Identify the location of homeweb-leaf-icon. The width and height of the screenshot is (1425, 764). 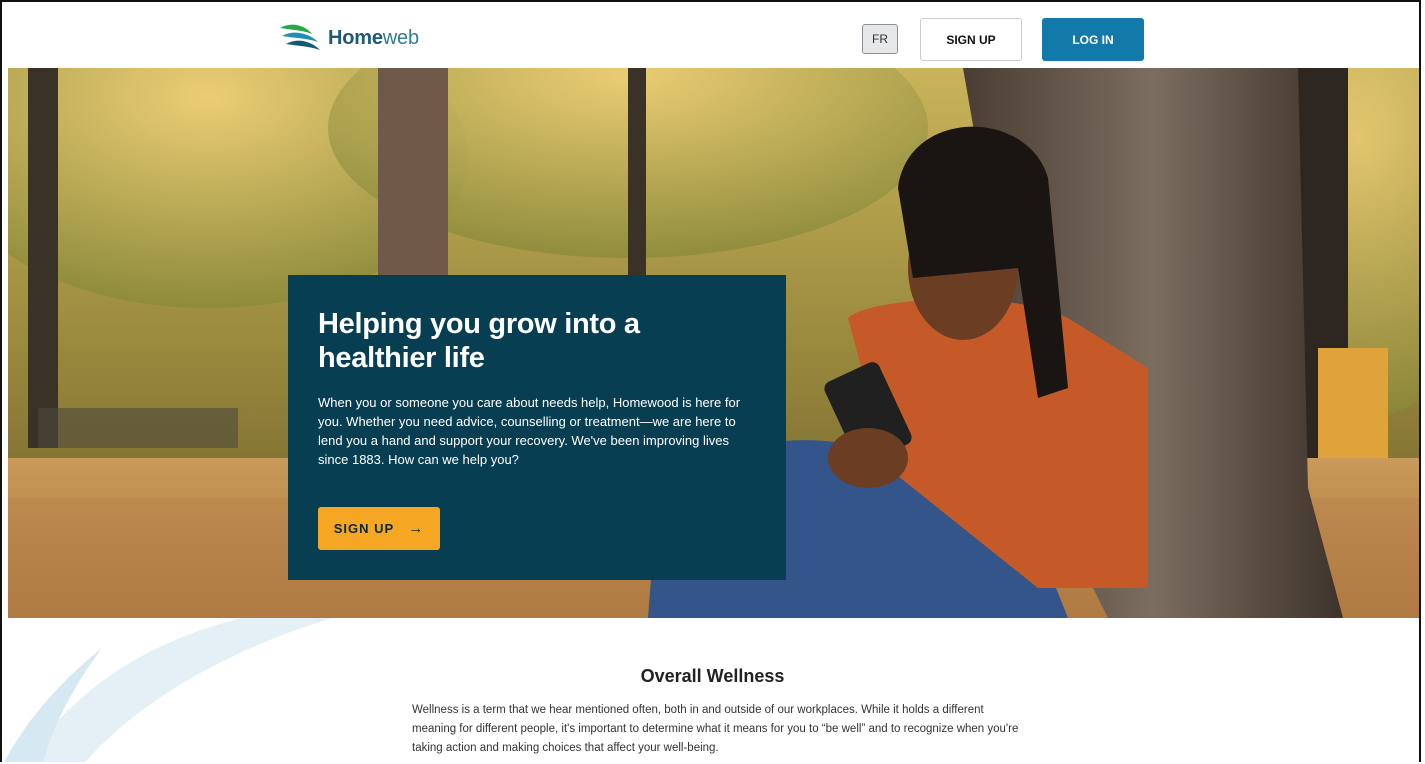
(300, 37).